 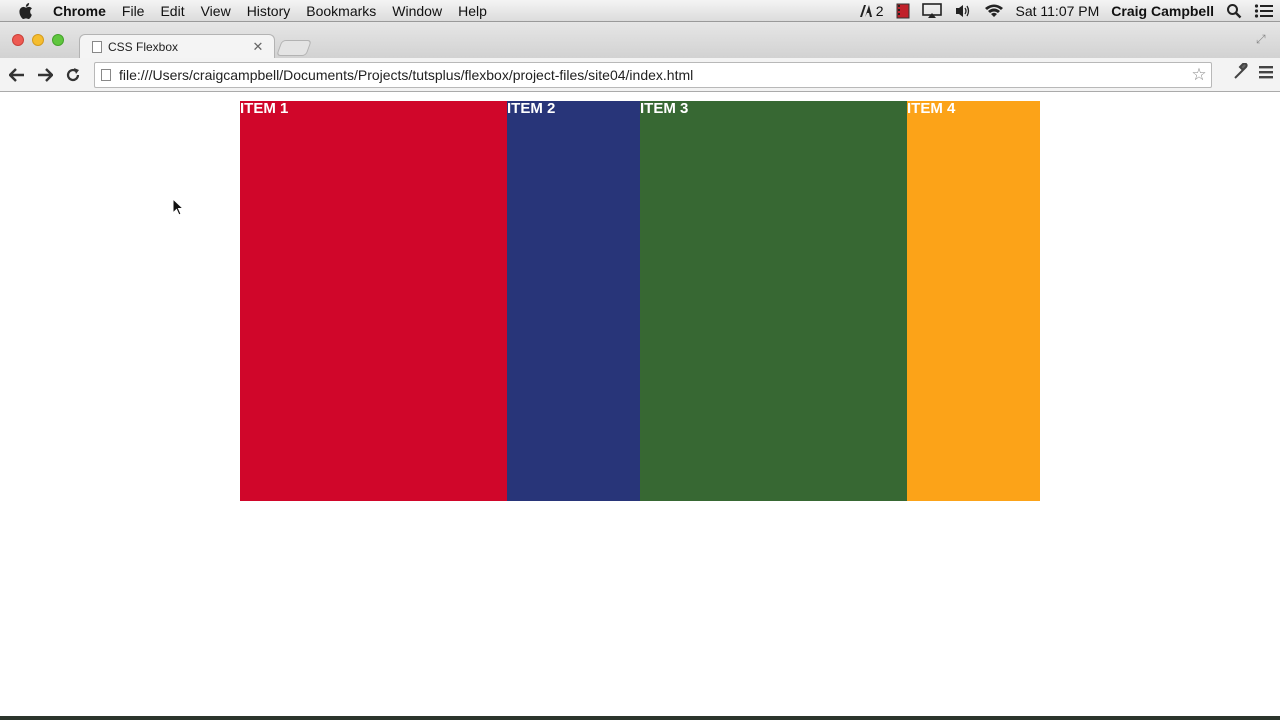 What do you see at coordinates (83, 11) in the screenshot?
I see `menu-app-name: Chrome` at bounding box center [83, 11].